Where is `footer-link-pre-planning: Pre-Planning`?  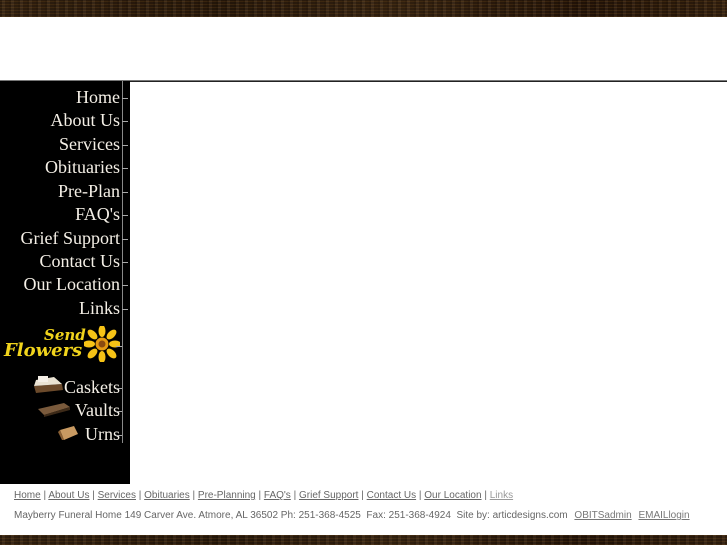
footer-link-pre-planning: Pre-Planning is located at coordinates (227, 495).